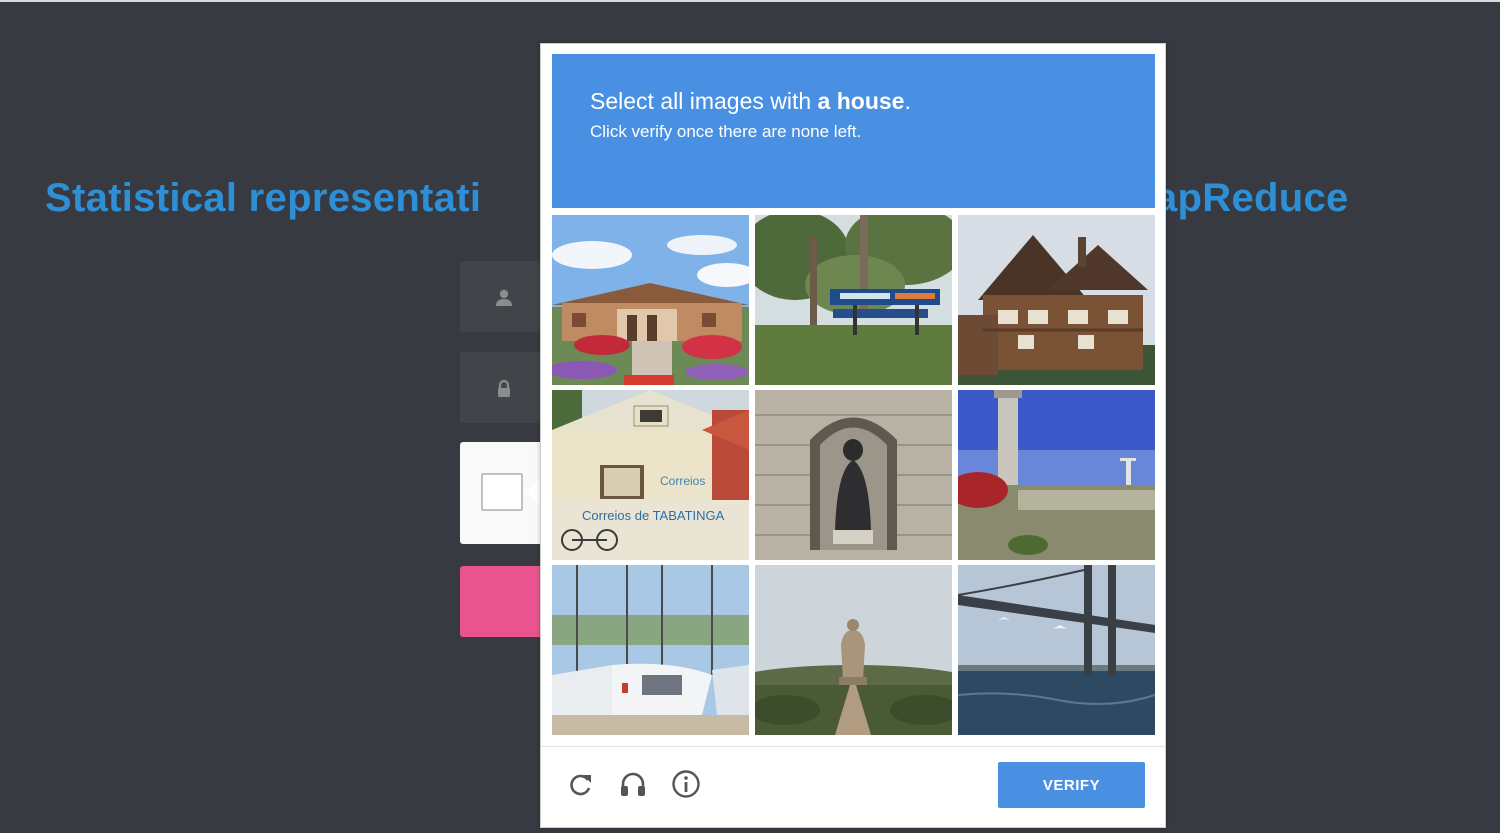 The image size is (1500, 833). Describe the element at coordinates (1071, 785) in the screenshot. I see `verify-button: VERIFY` at that location.